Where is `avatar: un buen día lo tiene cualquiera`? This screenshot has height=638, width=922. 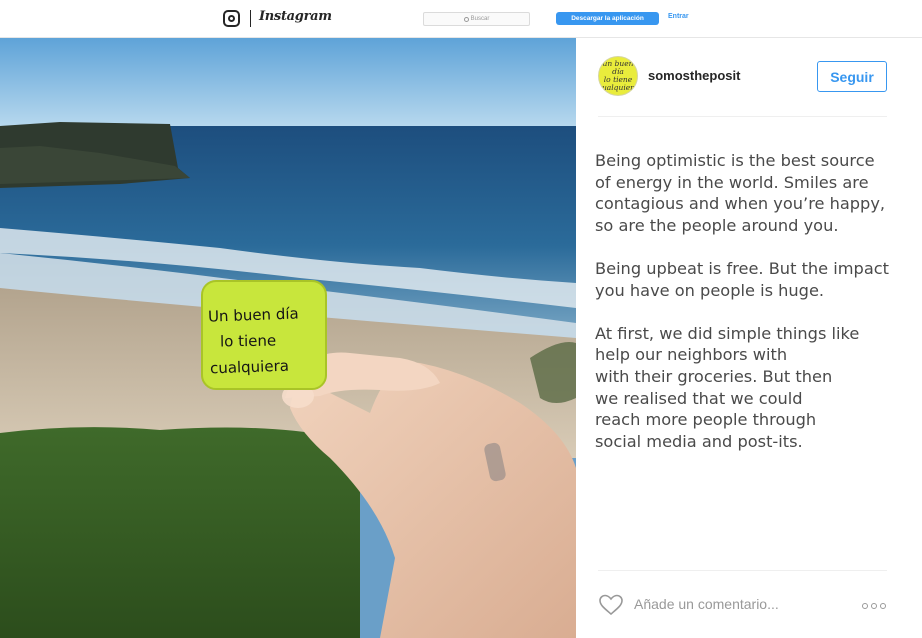
avatar: un buen día lo tiene cualquiera is located at coordinates (618, 76).